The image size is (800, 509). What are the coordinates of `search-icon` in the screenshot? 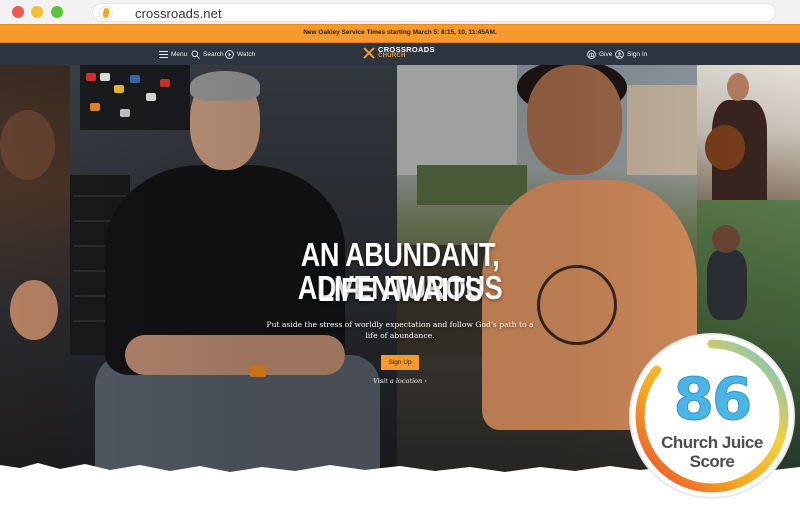 It's located at (195, 54).